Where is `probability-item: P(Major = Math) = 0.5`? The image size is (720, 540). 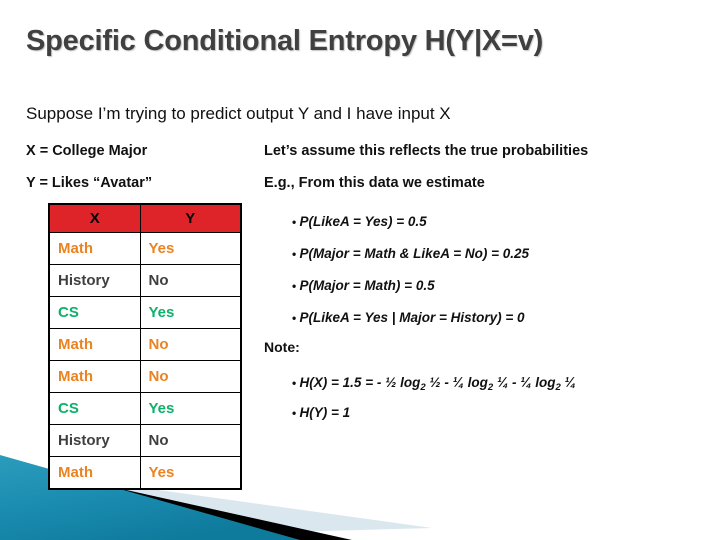
probability-item: P(Major = Math) = 0.5 is located at coordinates (410, 286).